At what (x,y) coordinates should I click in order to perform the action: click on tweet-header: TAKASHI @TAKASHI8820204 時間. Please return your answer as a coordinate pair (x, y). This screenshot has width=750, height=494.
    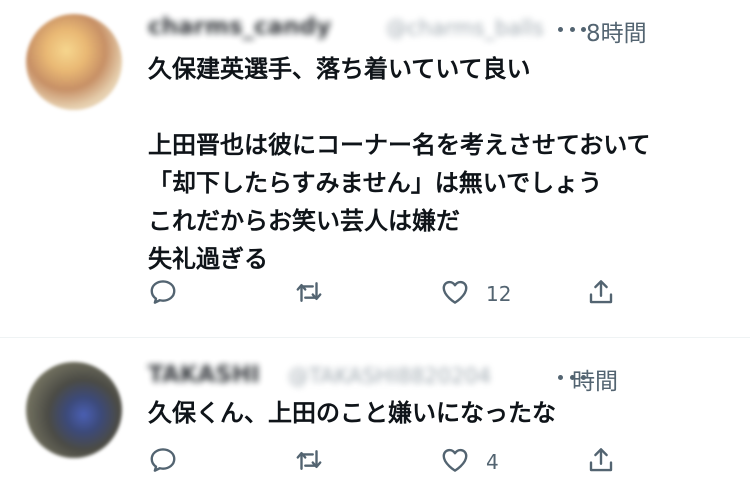
    Looking at the image, I should click on (428, 378).